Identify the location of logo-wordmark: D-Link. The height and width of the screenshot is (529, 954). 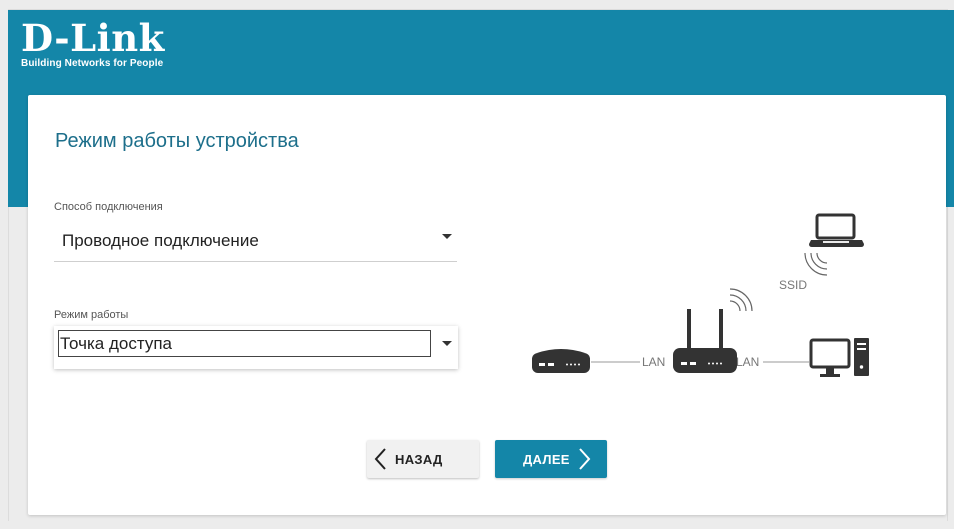
(93, 38).